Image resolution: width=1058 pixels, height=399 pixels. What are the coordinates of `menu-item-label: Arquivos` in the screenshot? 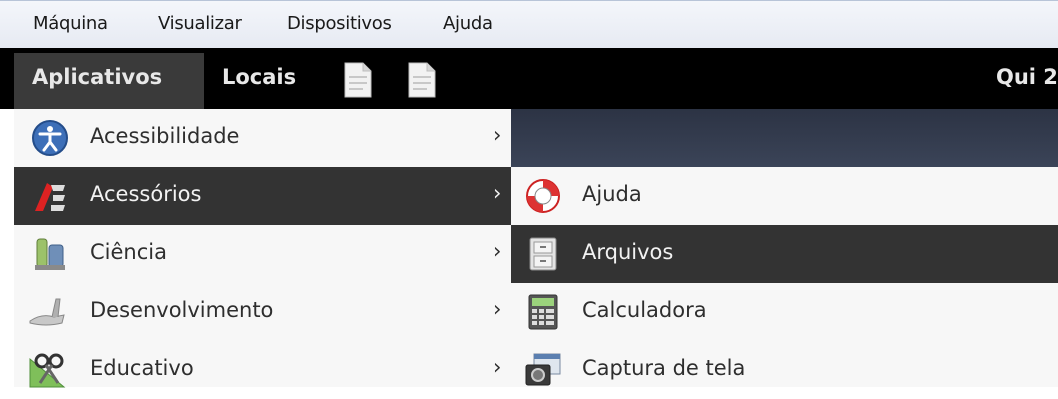 It's located at (628, 252).